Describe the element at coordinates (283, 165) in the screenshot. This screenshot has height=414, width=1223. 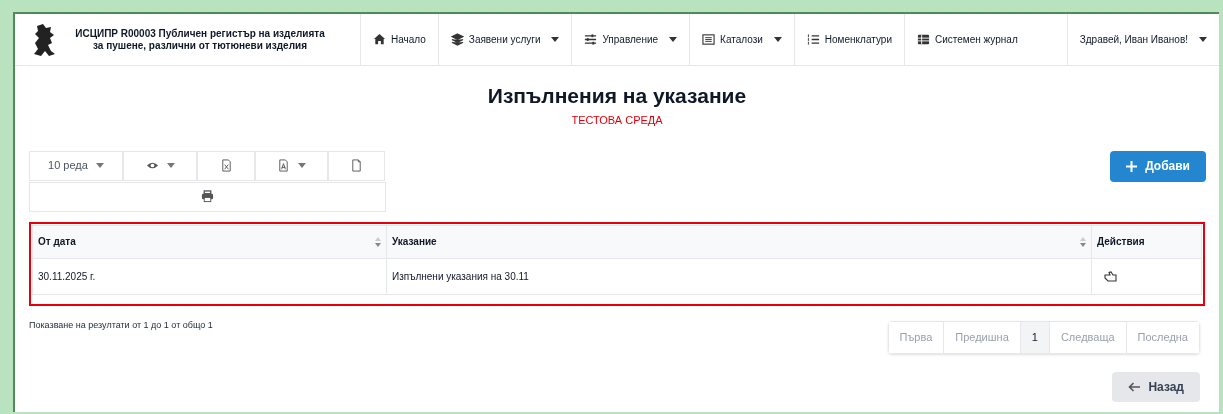
I see `pdf-file-icon` at that location.